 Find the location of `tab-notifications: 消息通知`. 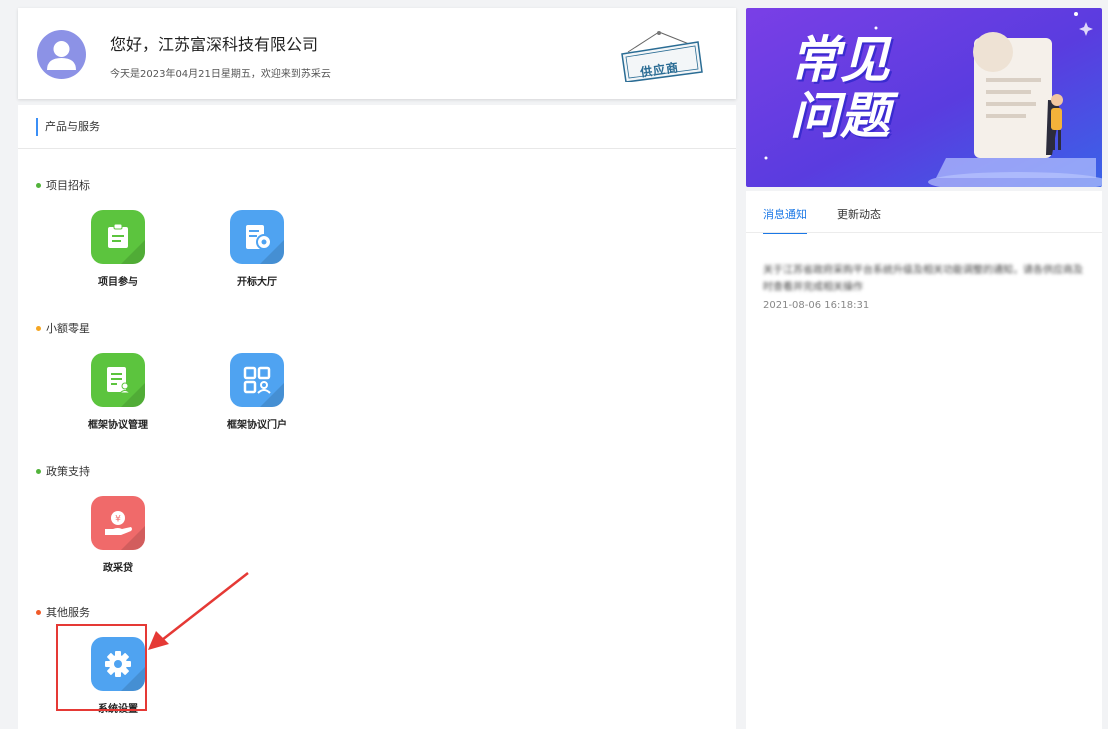

tab-notifications: 消息通知 is located at coordinates (785, 220).